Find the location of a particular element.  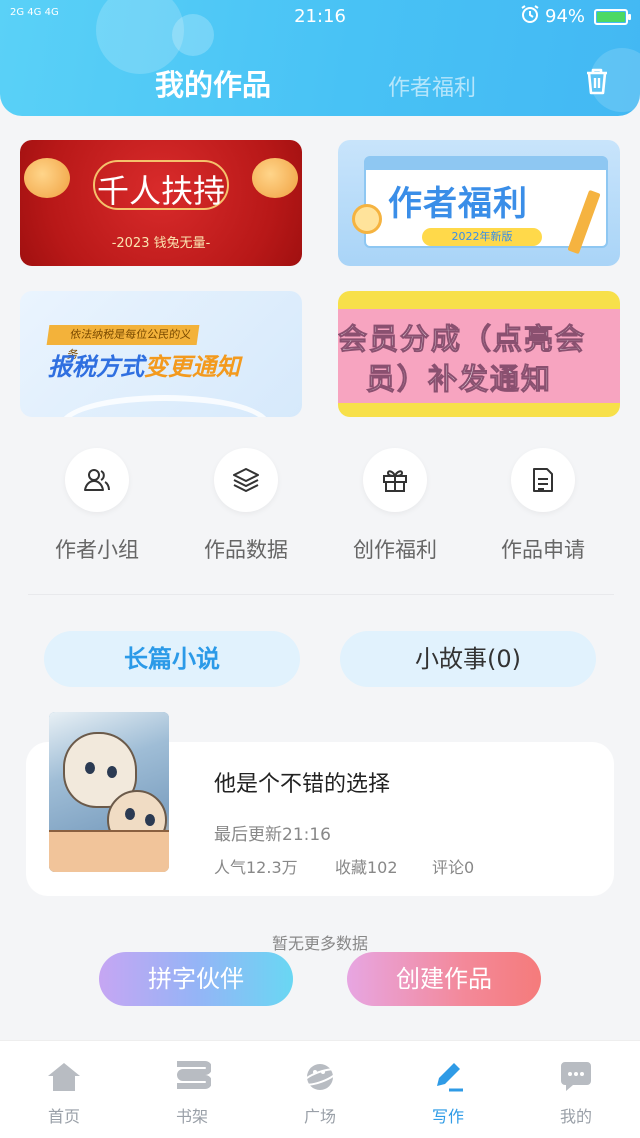

bookshelf-icon is located at coordinates (192, 1077).